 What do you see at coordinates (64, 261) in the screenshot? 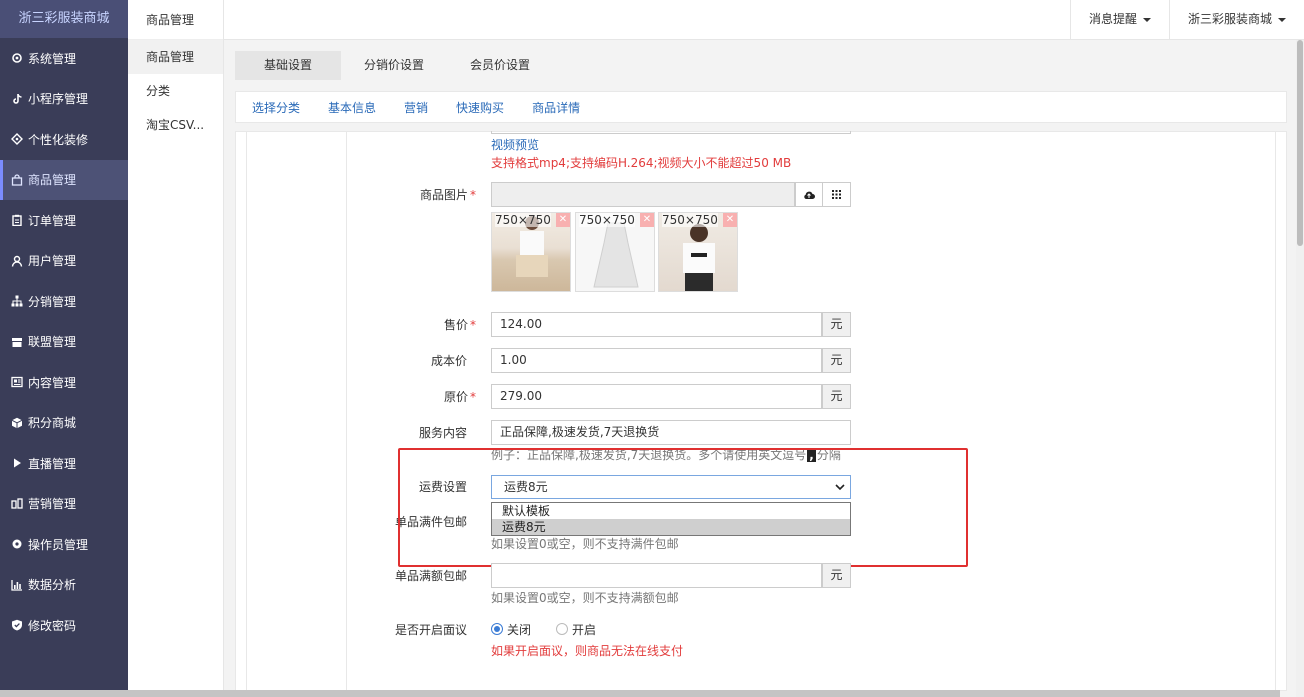
I see `sidebar-item-5: 用户管理` at bounding box center [64, 261].